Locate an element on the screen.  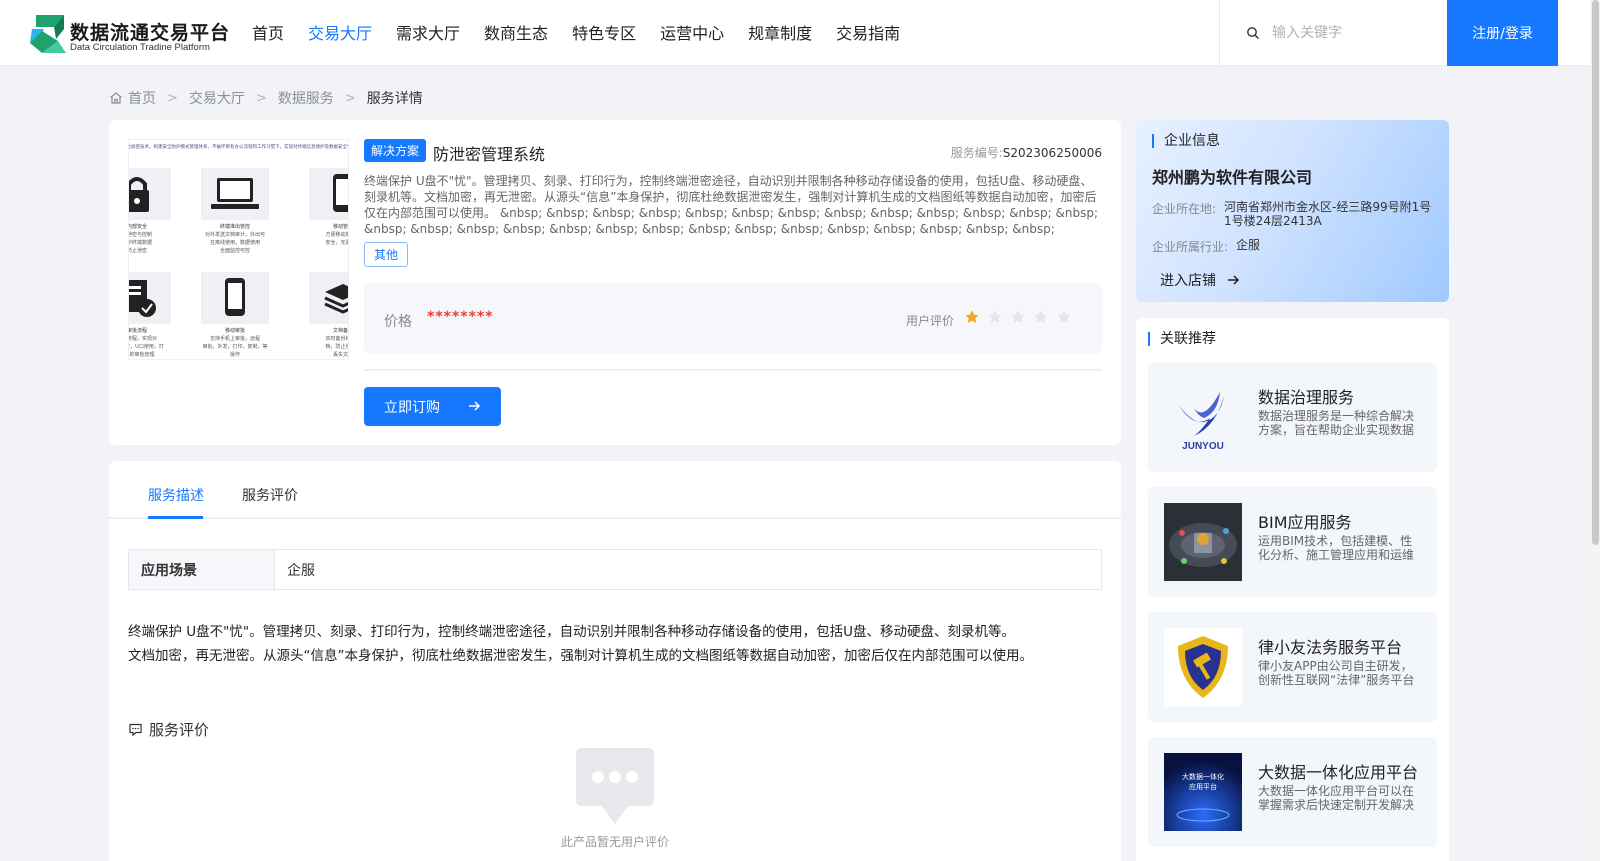
related-item: 律小友法务服务平台 律小友APP由公司自主研发，创新性互联网“法律”服务平台 is located at coordinates (1292, 667).